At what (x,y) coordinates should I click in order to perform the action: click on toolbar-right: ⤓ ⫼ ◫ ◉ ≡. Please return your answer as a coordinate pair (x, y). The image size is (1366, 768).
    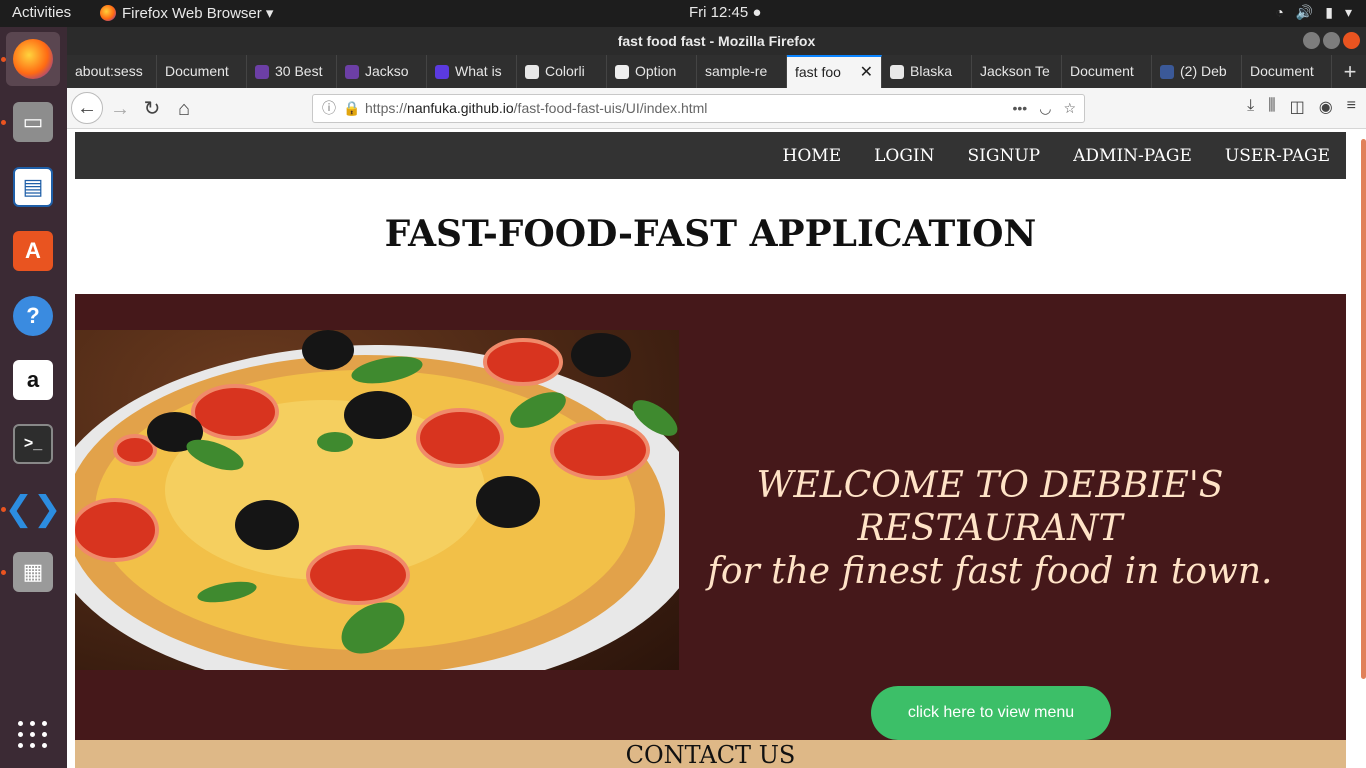
    Looking at the image, I should click on (1301, 107).